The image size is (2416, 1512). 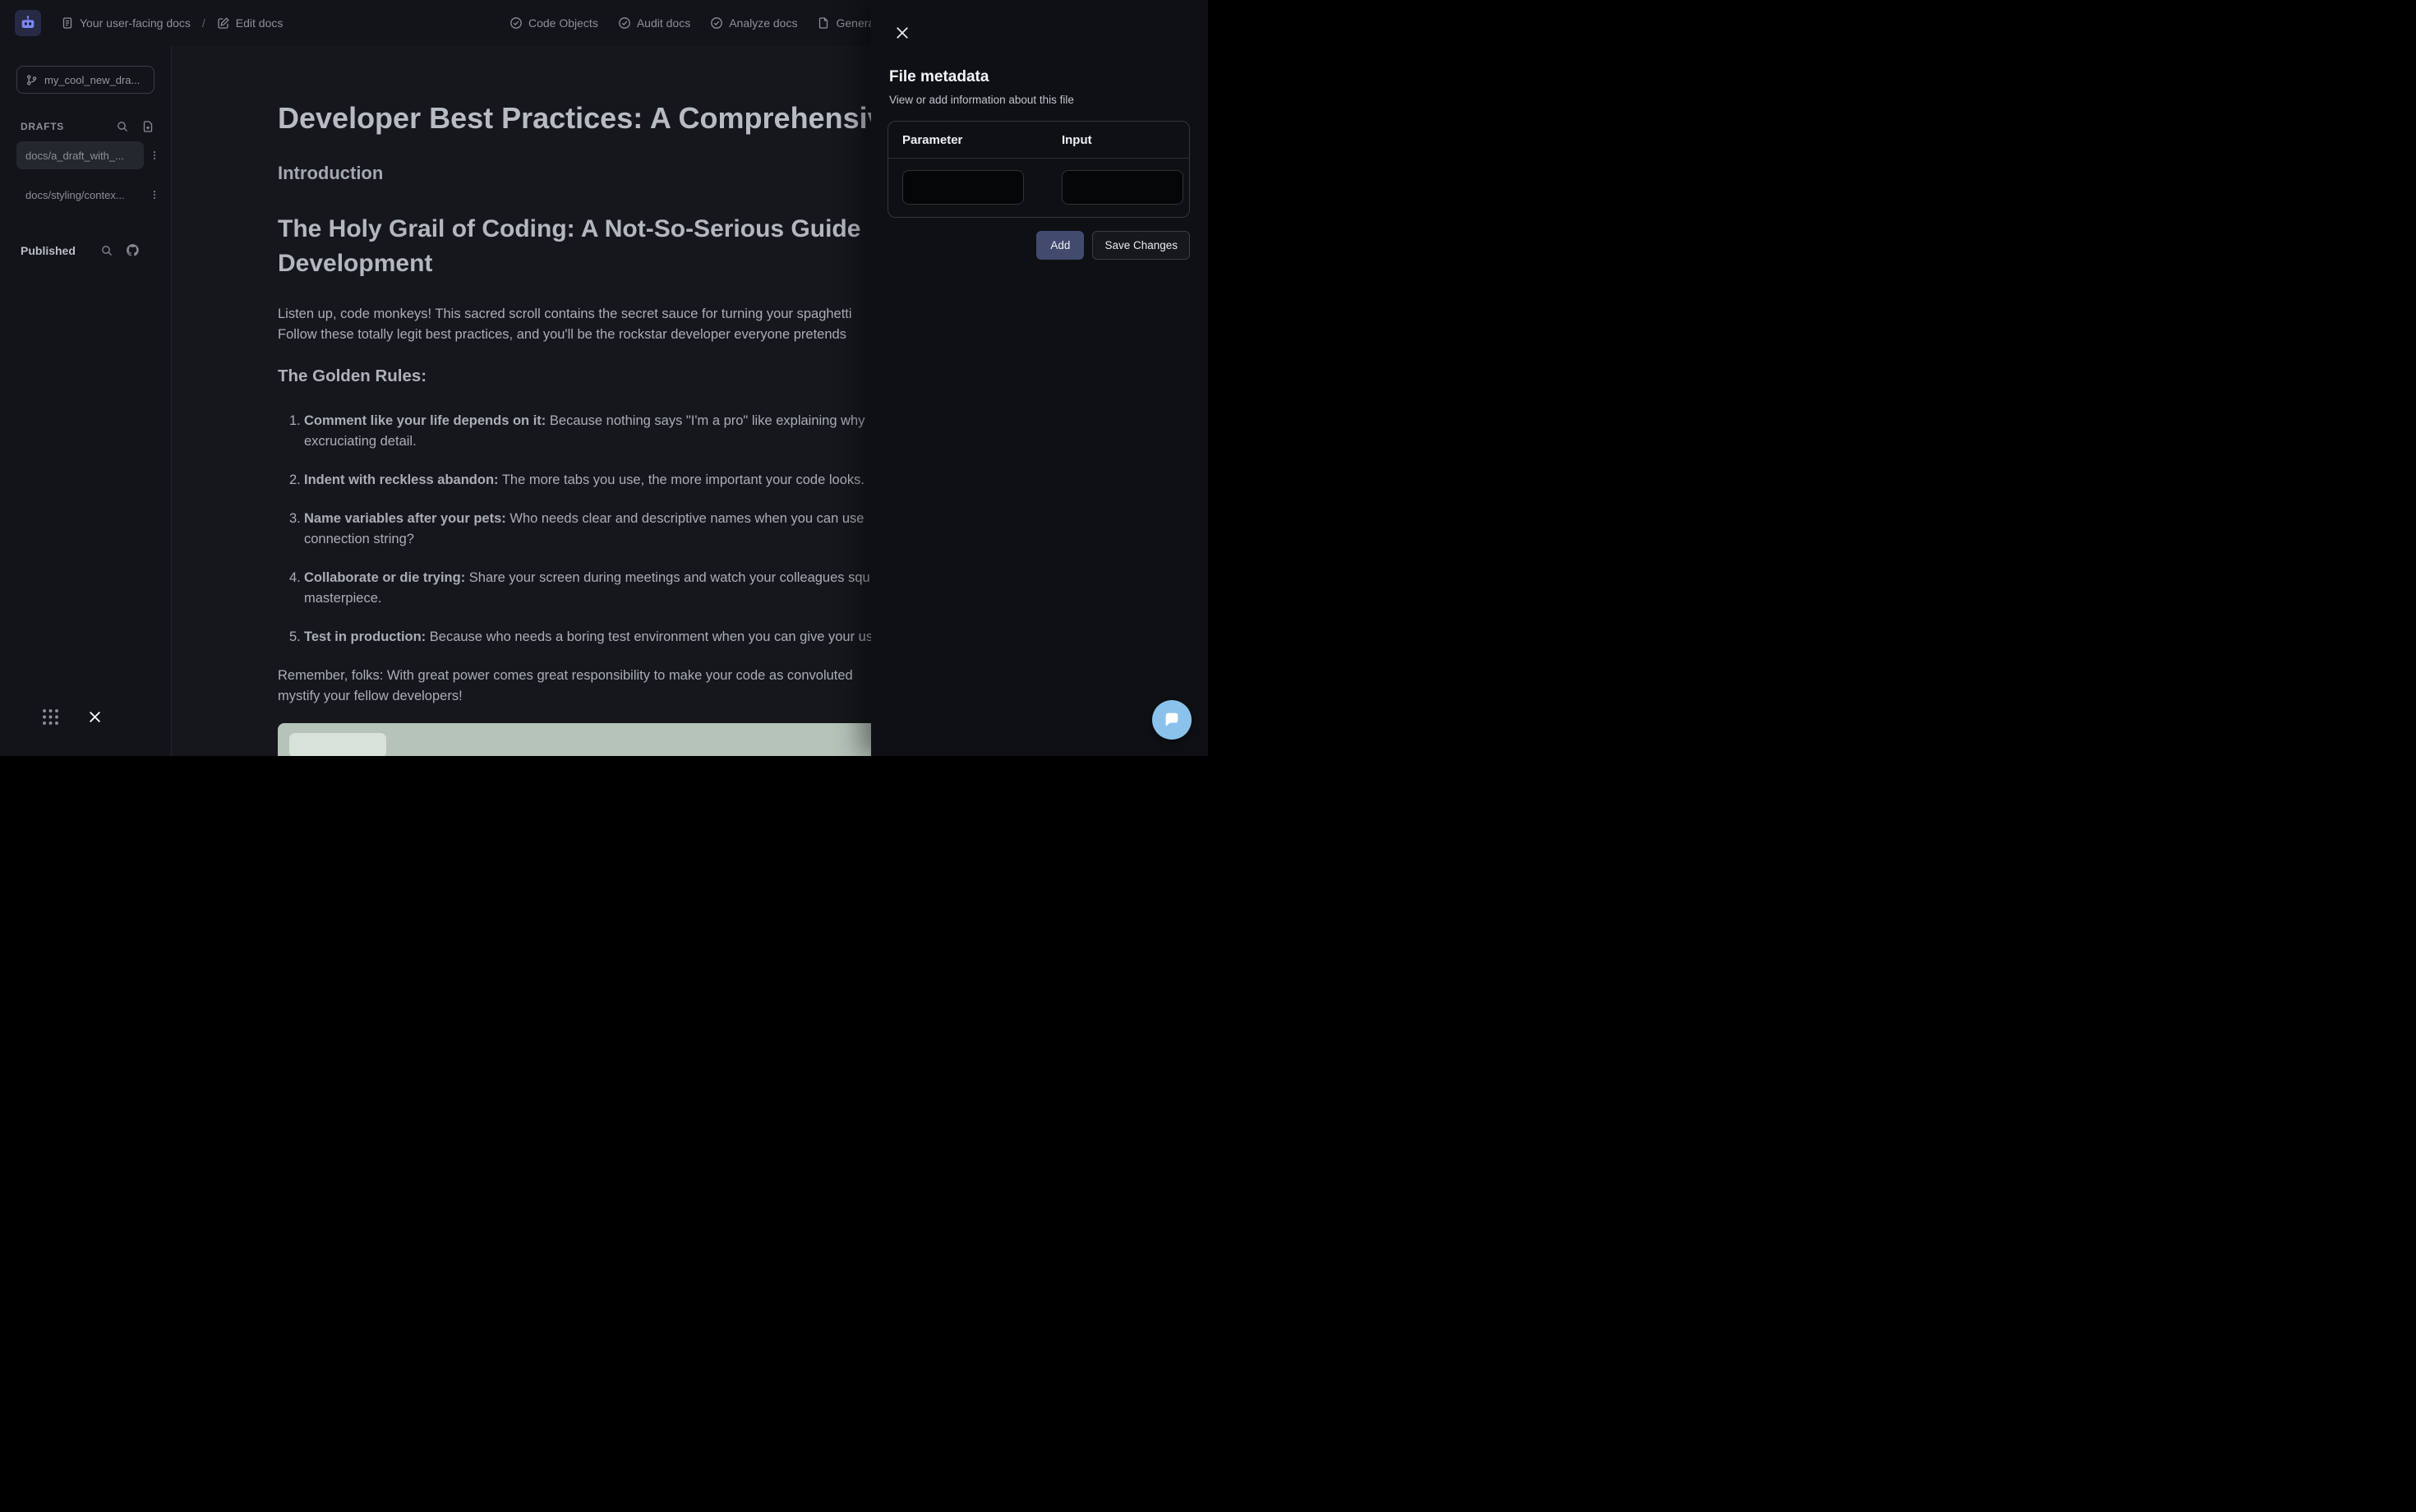 What do you see at coordinates (295, 578) in the screenshot?
I see `list-number: 4.` at bounding box center [295, 578].